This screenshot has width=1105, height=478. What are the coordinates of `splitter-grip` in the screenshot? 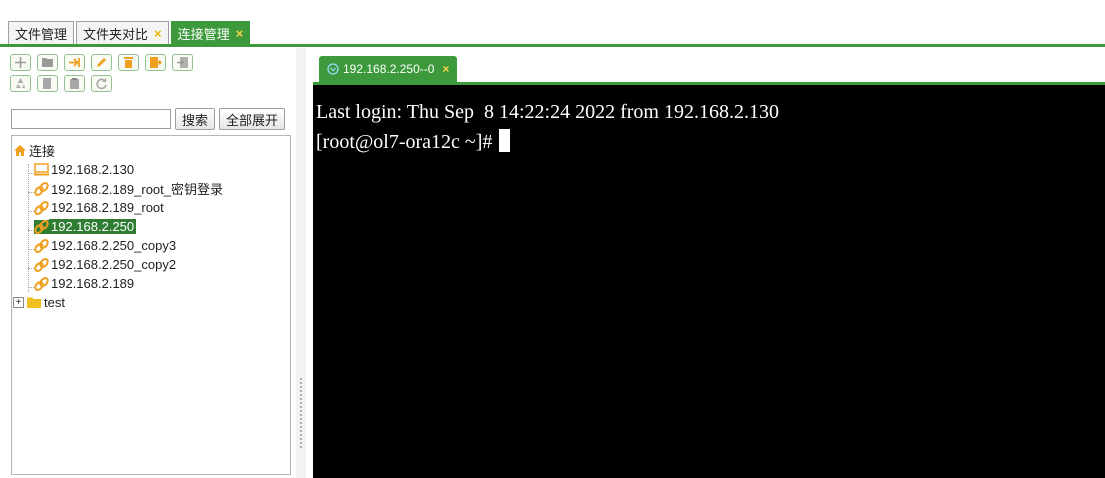 It's located at (301, 413).